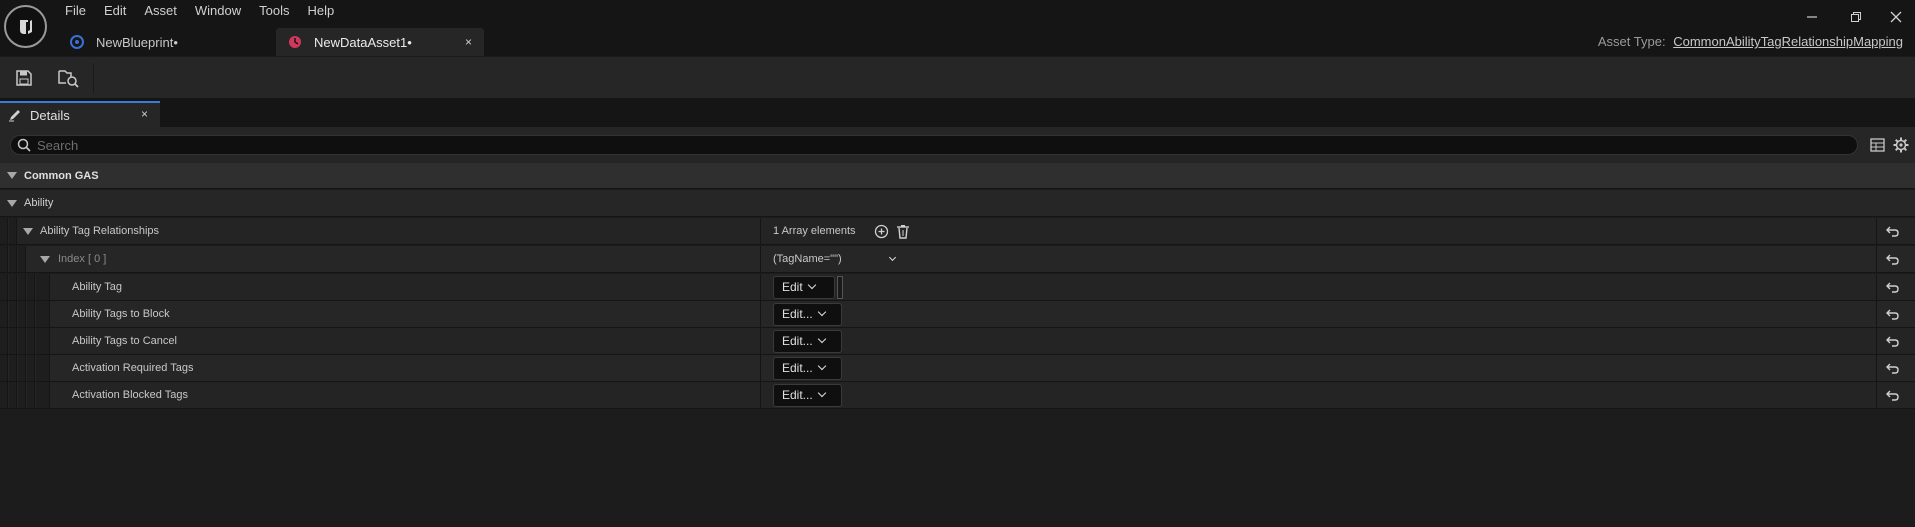 The image size is (1915, 527). Describe the element at coordinates (1856, 17) in the screenshot. I see `restore-icon` at that location.